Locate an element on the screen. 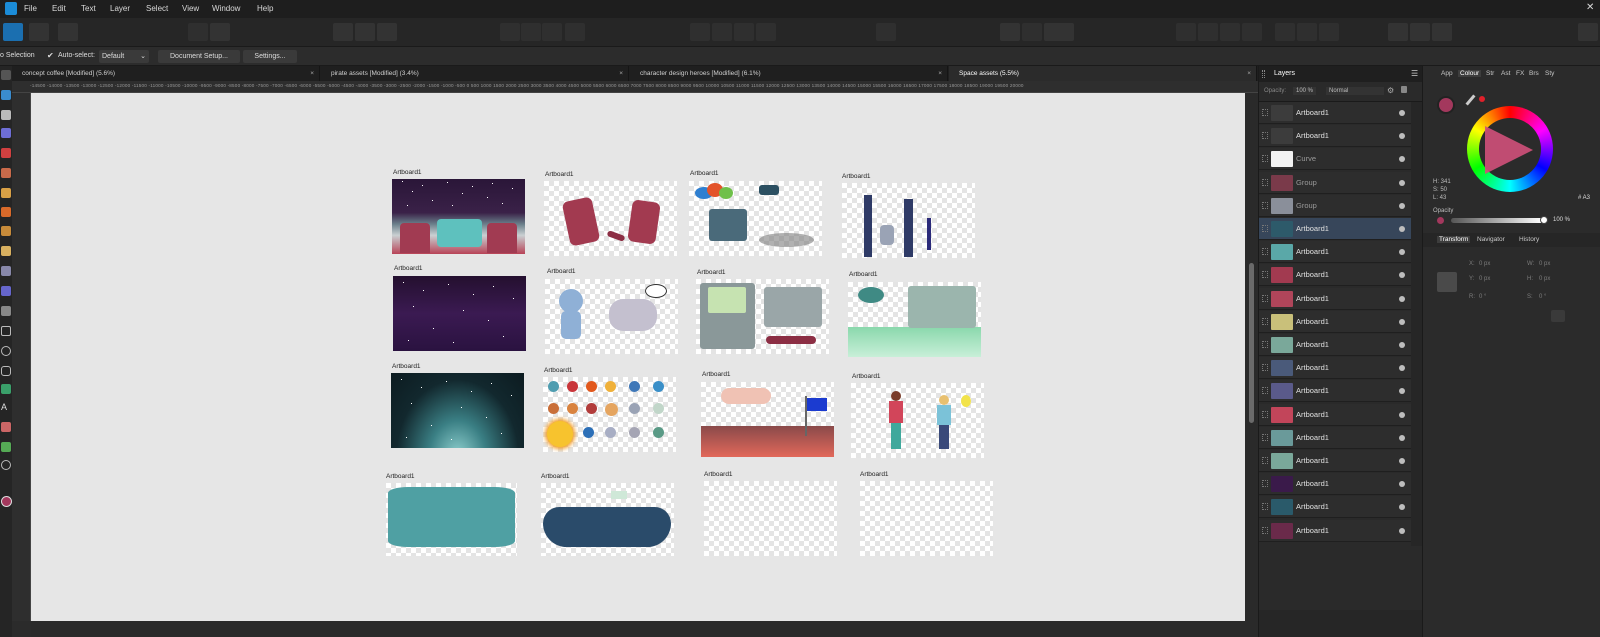 This screenshot has width=1600, height=637. menu-file: File is located at coordinates (30, 8).